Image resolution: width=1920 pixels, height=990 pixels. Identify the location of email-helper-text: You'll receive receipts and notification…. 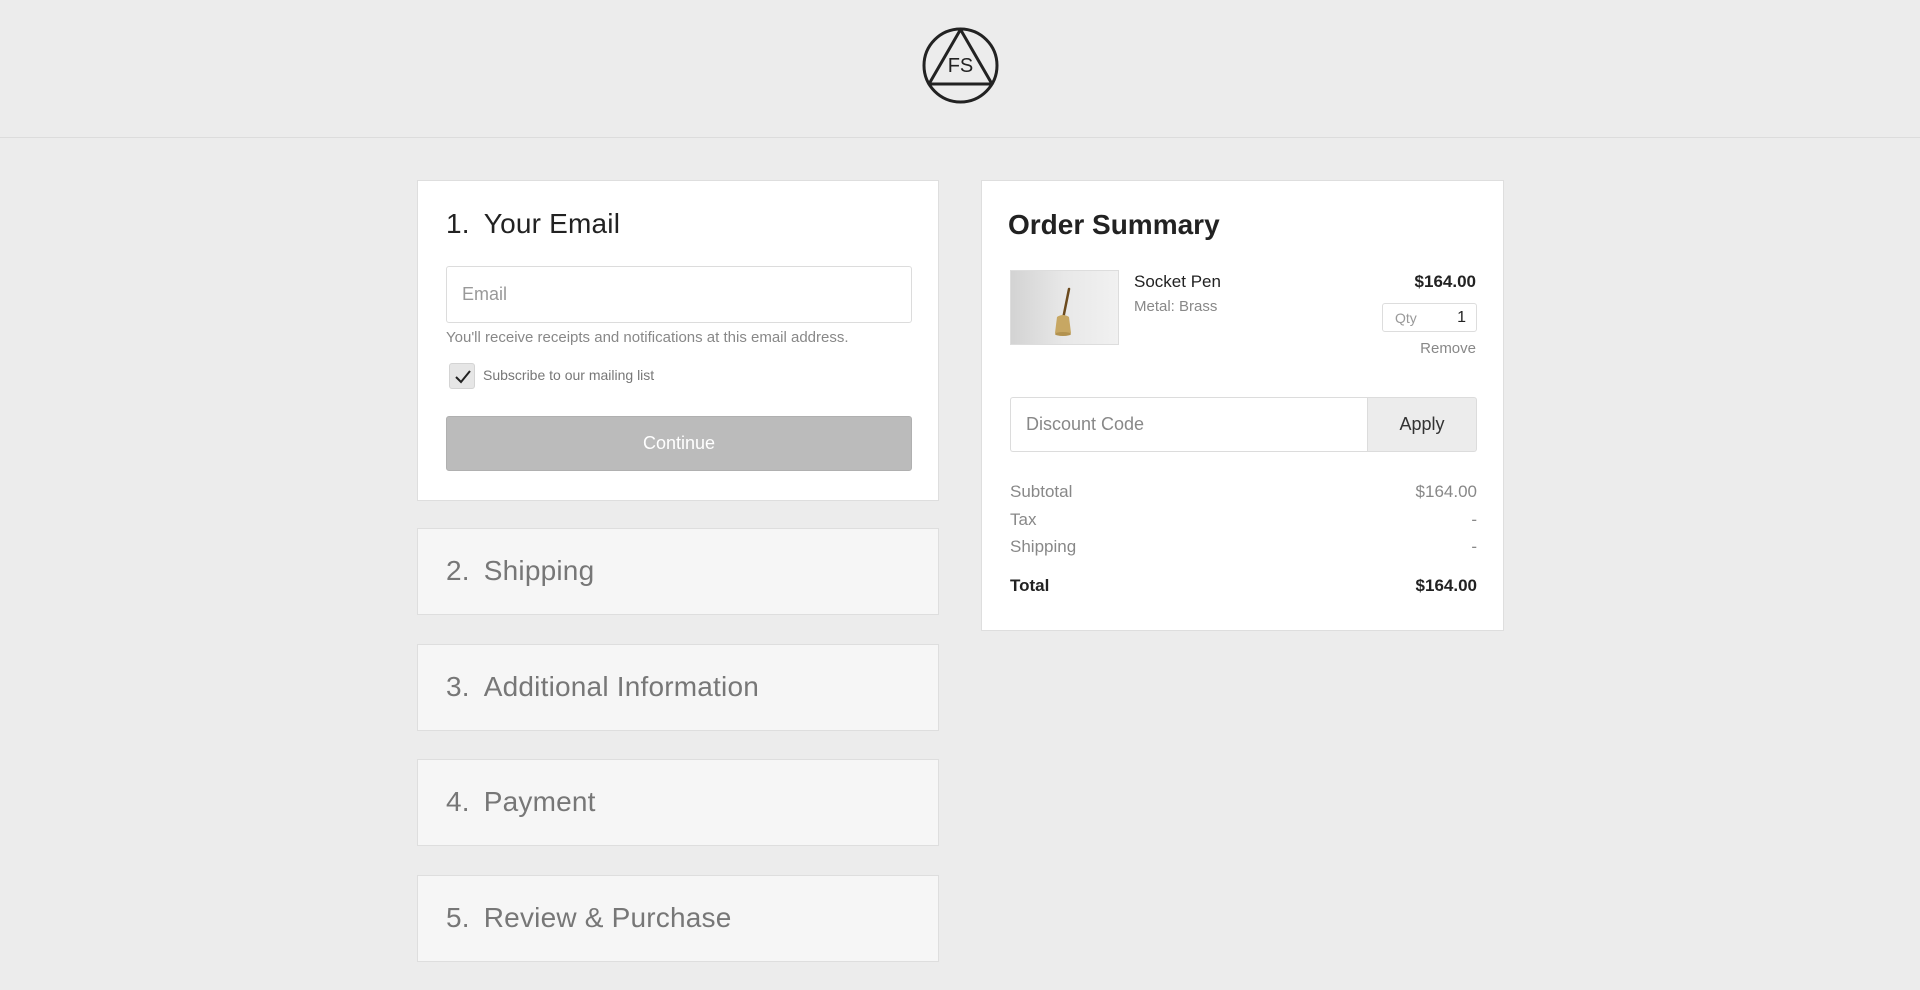
(647, 337).